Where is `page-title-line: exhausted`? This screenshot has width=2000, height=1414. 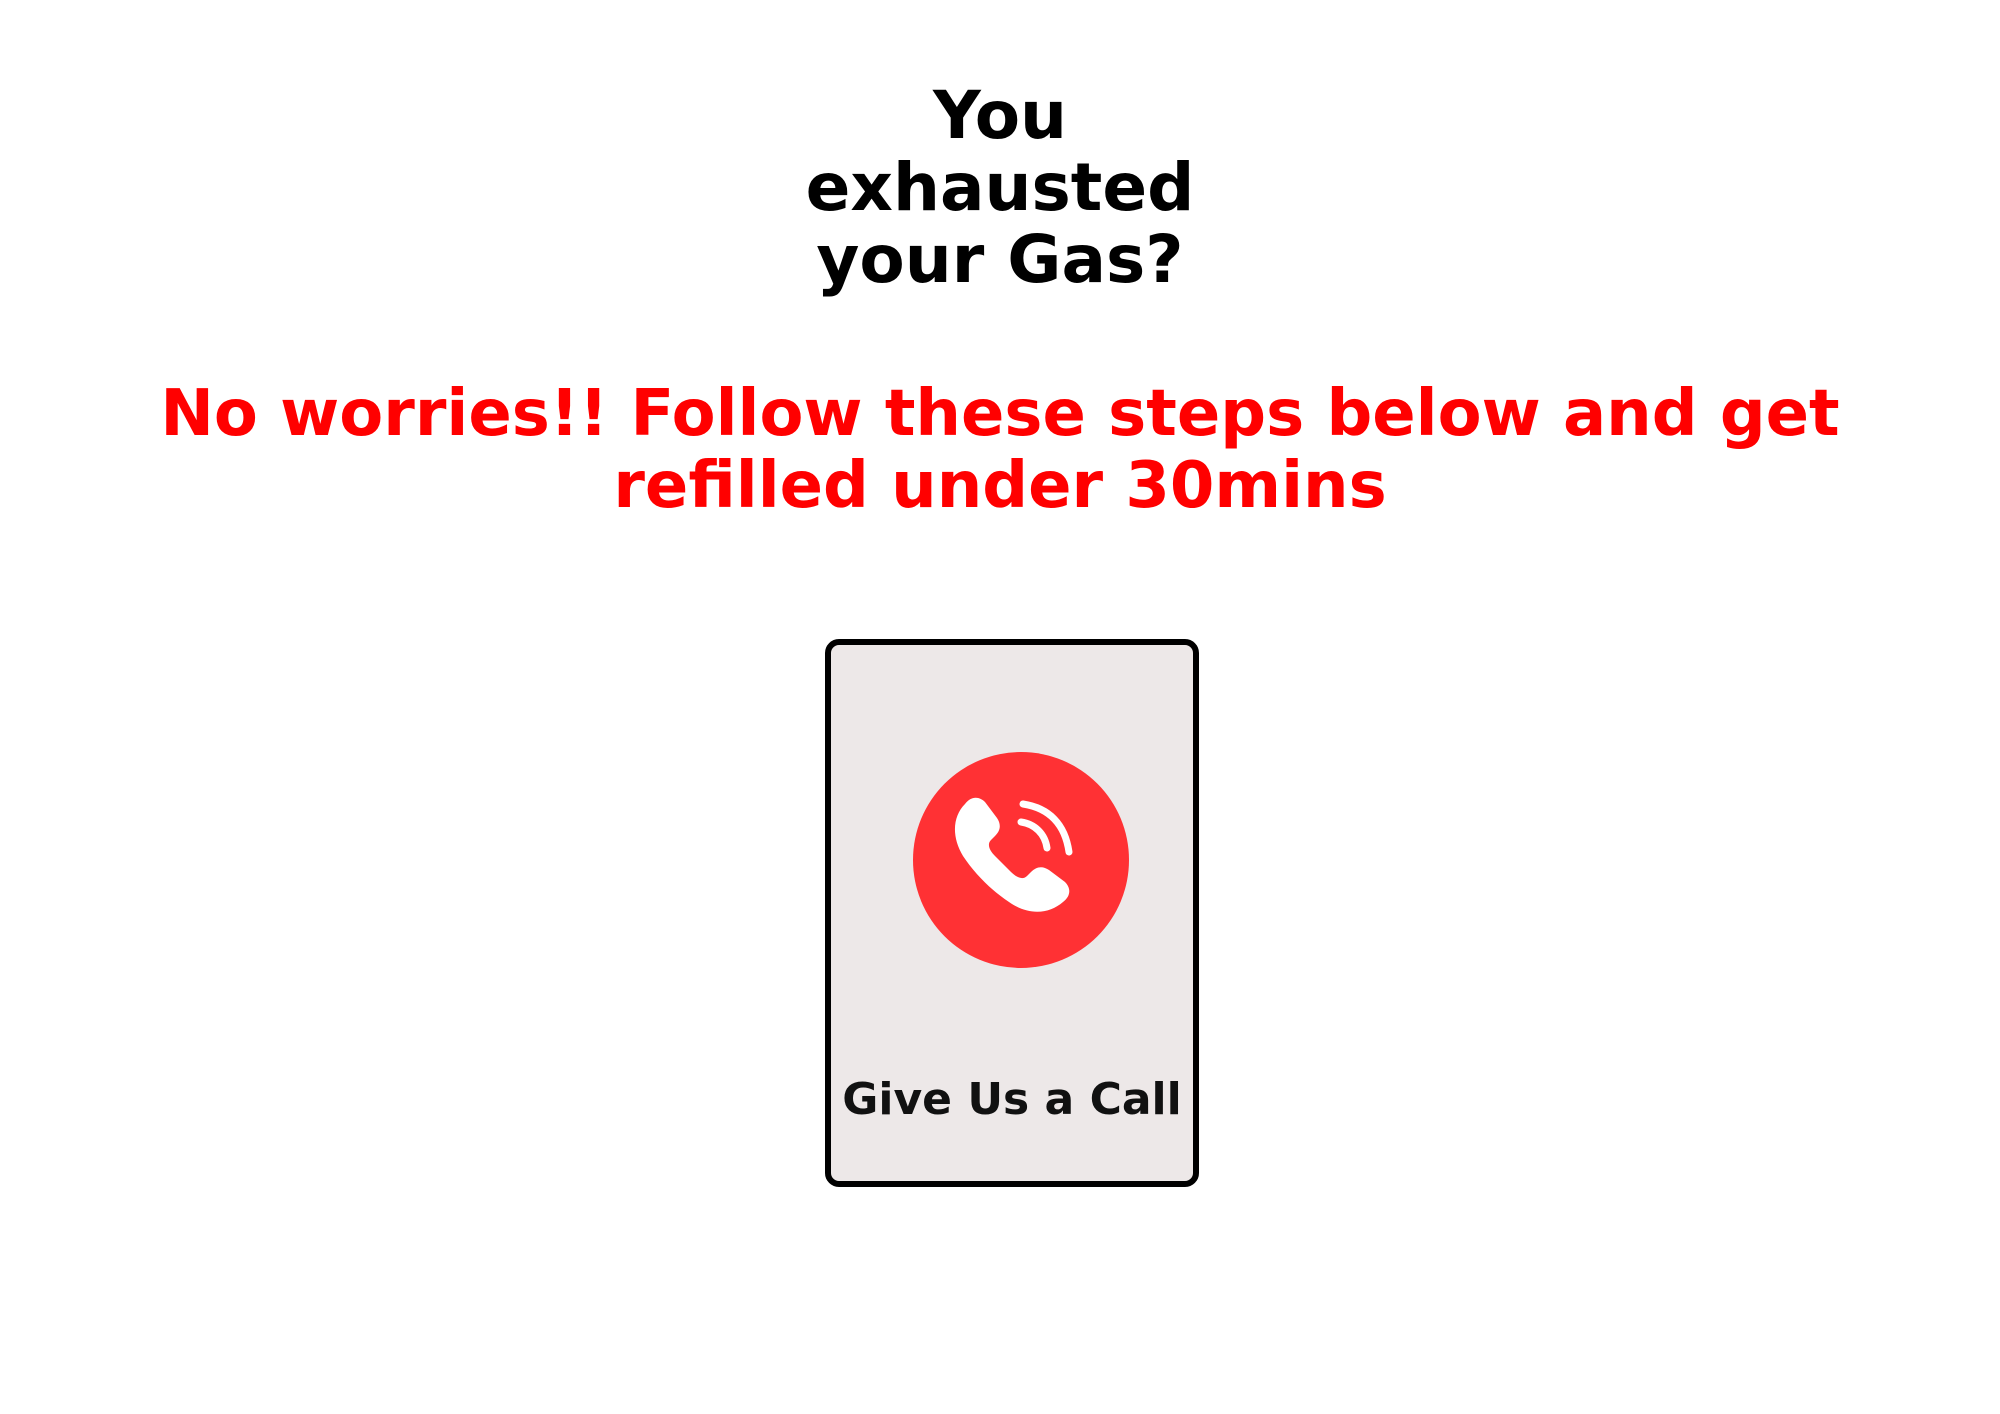 page-title-line: exhausted is located at coordinates (1000, 187).